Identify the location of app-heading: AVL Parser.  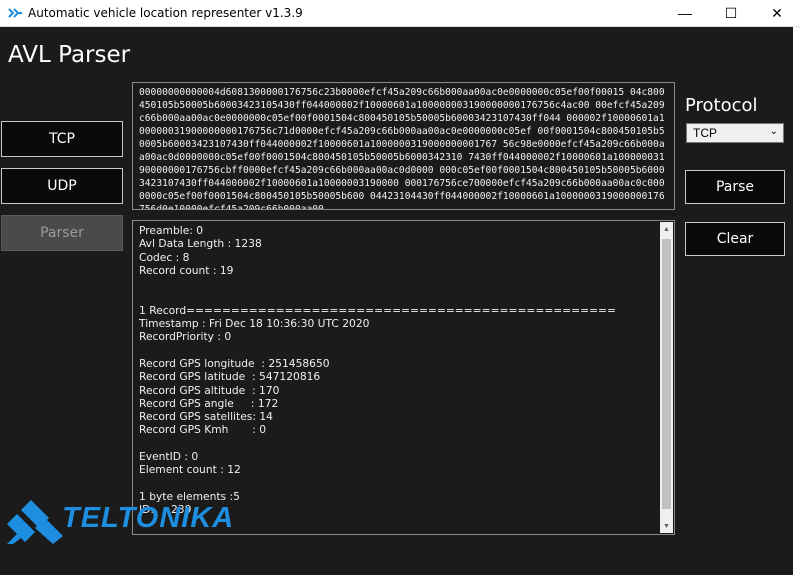
(69, 55).